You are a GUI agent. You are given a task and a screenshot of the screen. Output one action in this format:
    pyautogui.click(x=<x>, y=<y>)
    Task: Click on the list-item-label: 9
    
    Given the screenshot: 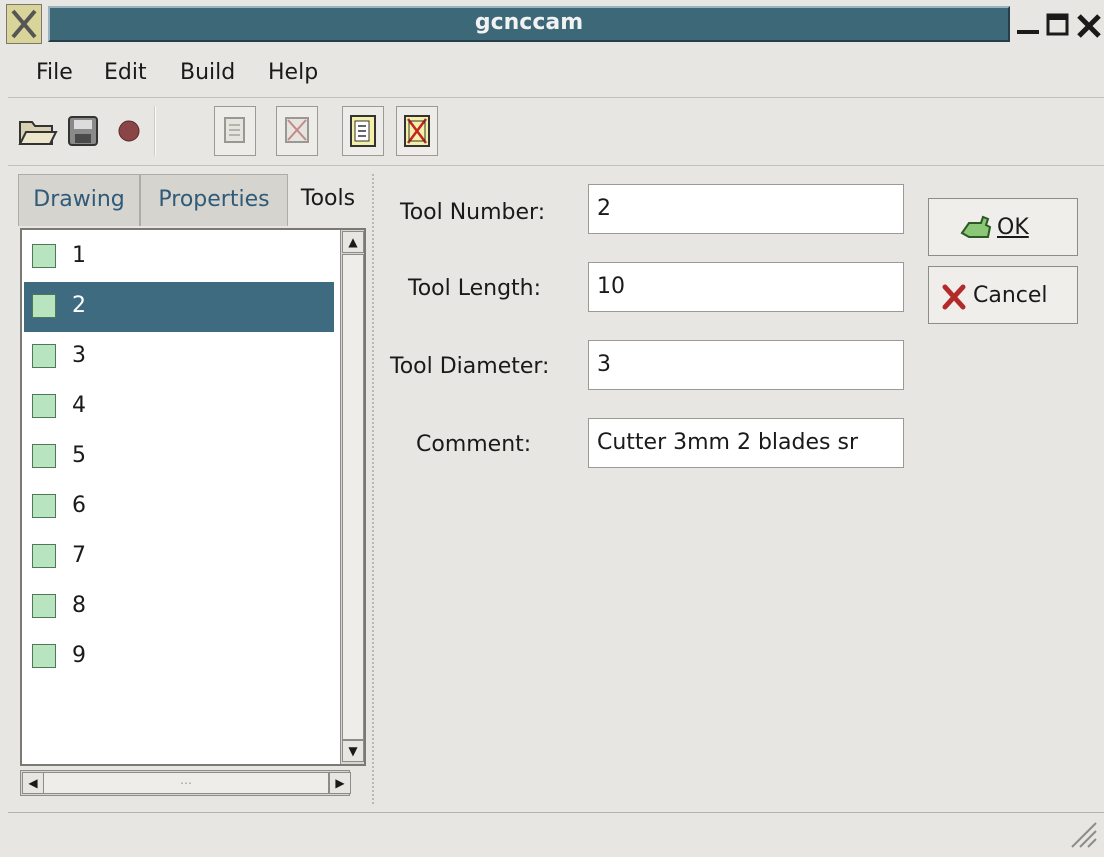 What is the action you would take?
    pyautogui.click(x=79, y=655)
    